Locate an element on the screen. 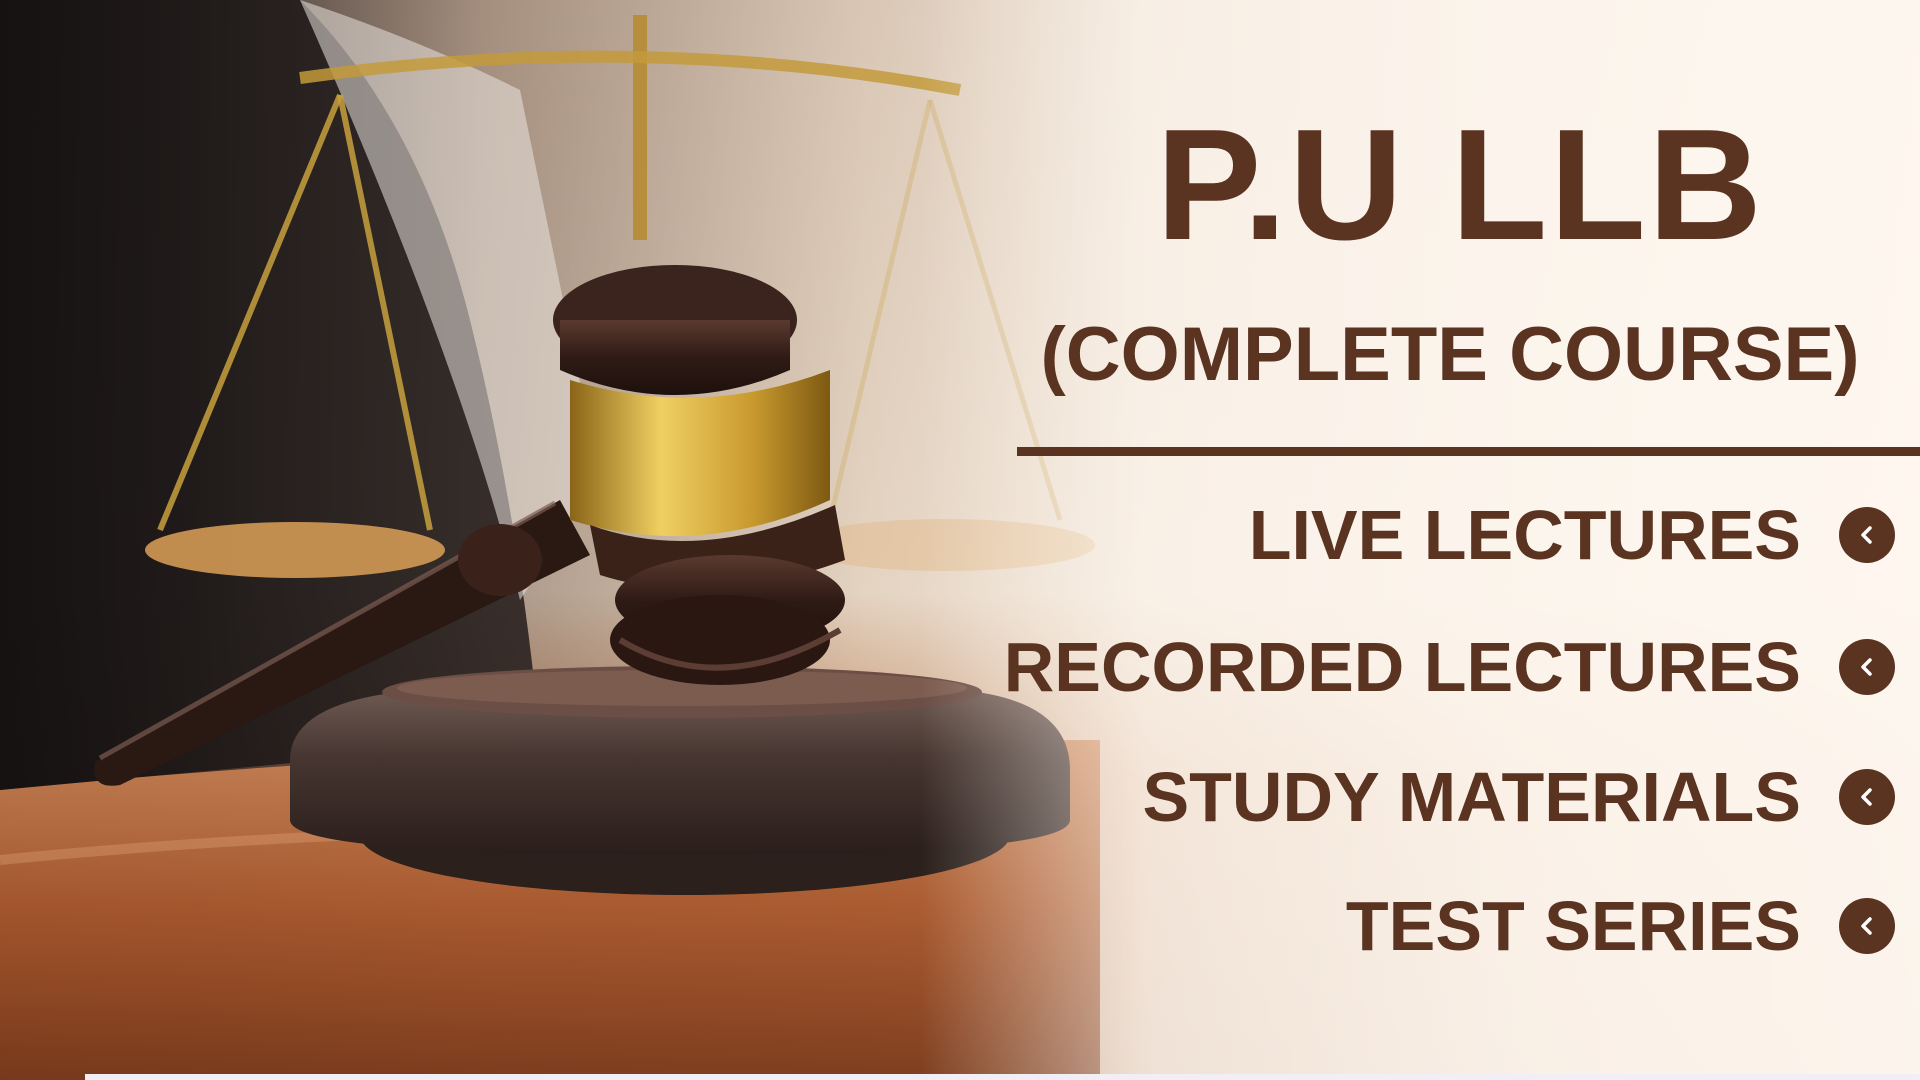  feature-item-recorded-lectures: RECORDED LECTURES is located at coordinates (1449, 667).